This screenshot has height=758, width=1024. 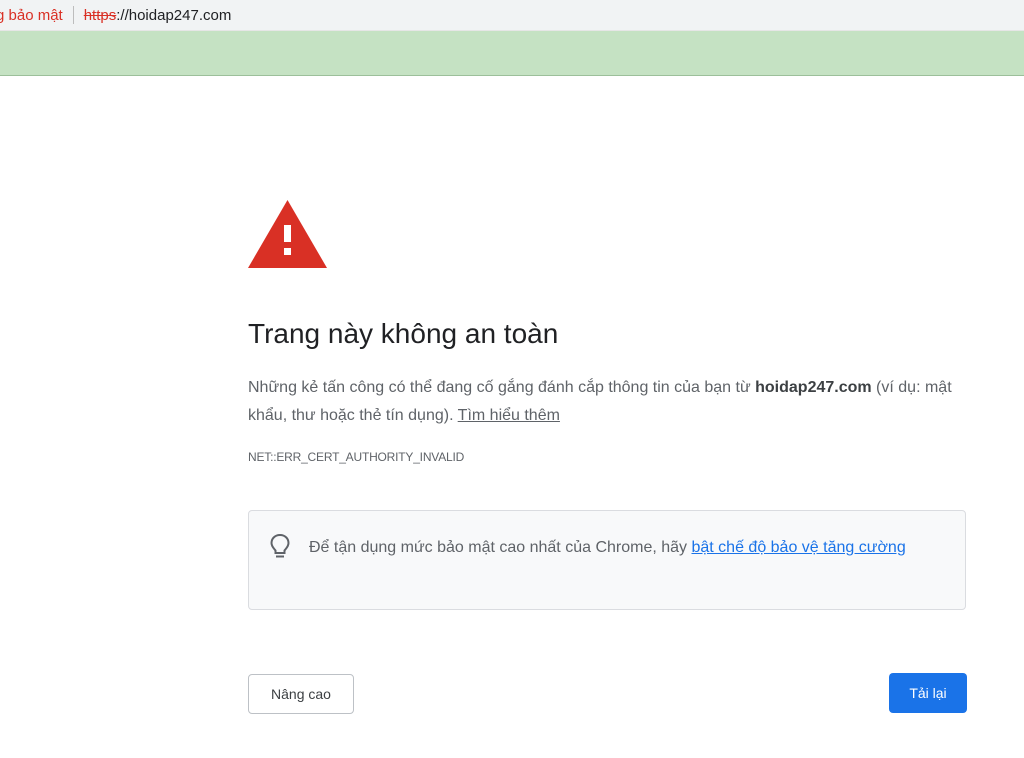 What do you see at coordinates (73, 15) in the screenshot?
I see `address-bar-divider` at bounding box center [73, 15].